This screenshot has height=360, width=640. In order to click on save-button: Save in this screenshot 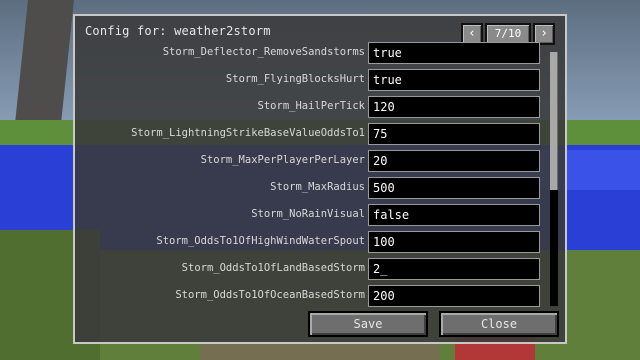, I will do `click(368, 324)`.